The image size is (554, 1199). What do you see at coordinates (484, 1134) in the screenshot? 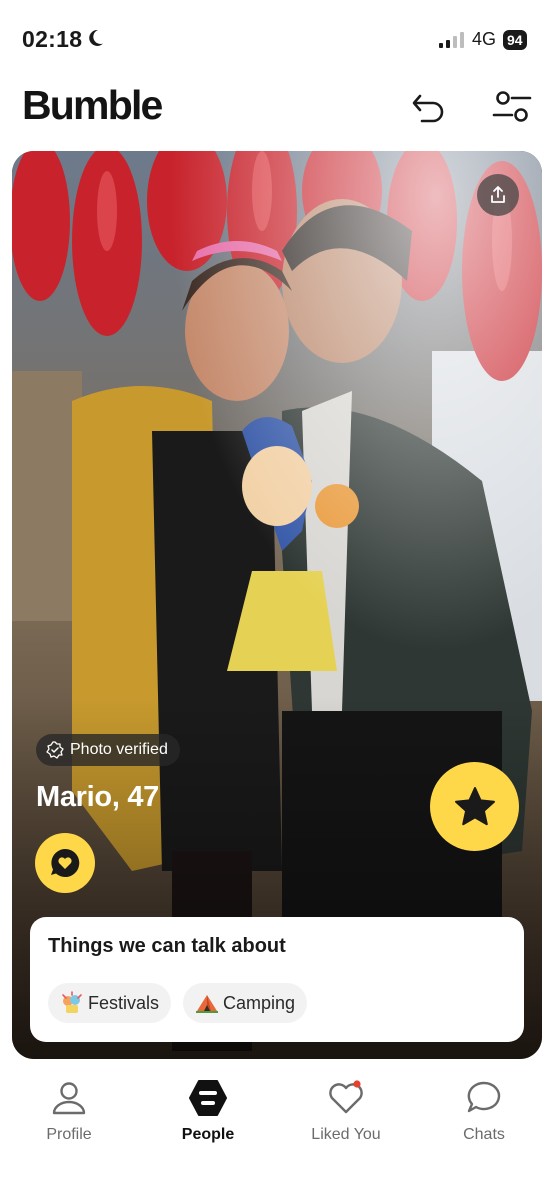
I see `nav-label: Chats` at bounding box center [484, 1134].